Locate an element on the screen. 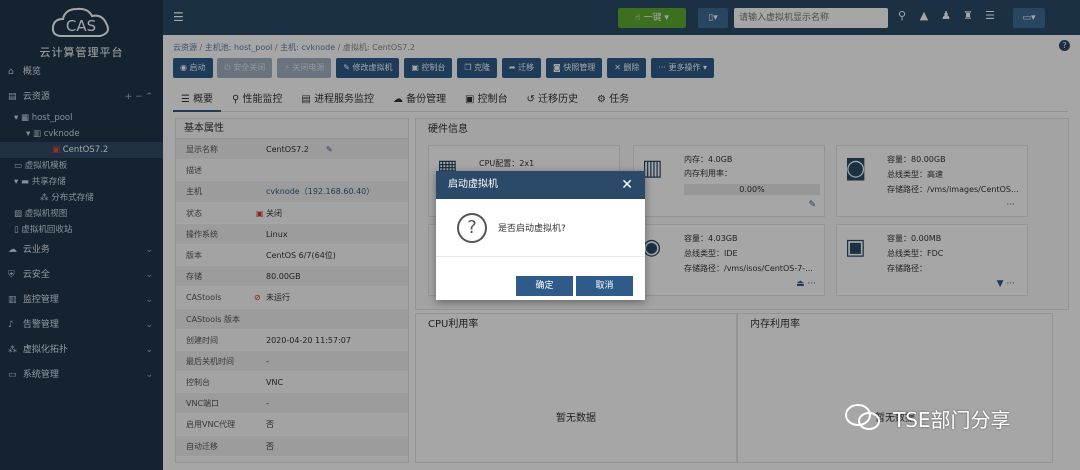 The image size is (1080, 470). dialog-title: 启动虚拟机 is located at coordinates (473, 184).